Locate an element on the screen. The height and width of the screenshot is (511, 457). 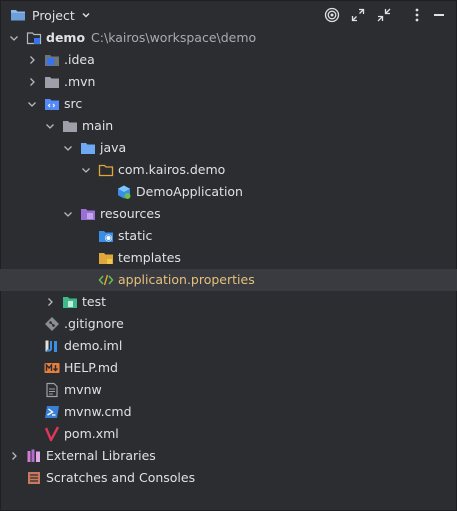
locate-file-icon is located at coordinates (332, 15).